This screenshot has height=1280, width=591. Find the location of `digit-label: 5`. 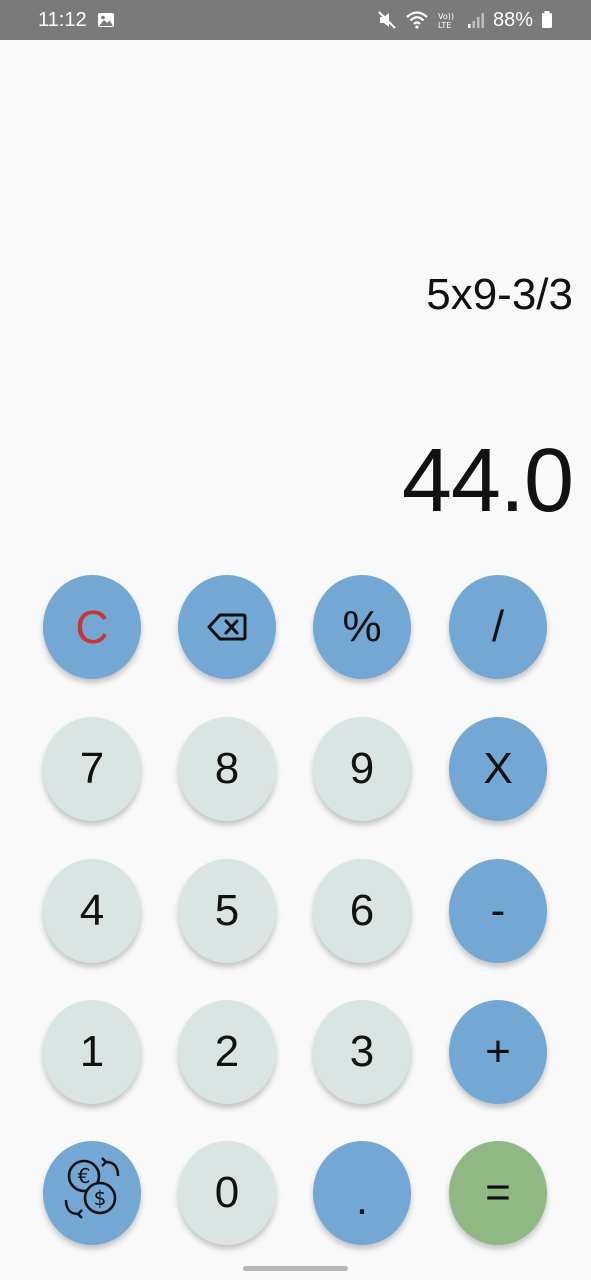

digit-label: 5 is located at coordinates (227, 910).